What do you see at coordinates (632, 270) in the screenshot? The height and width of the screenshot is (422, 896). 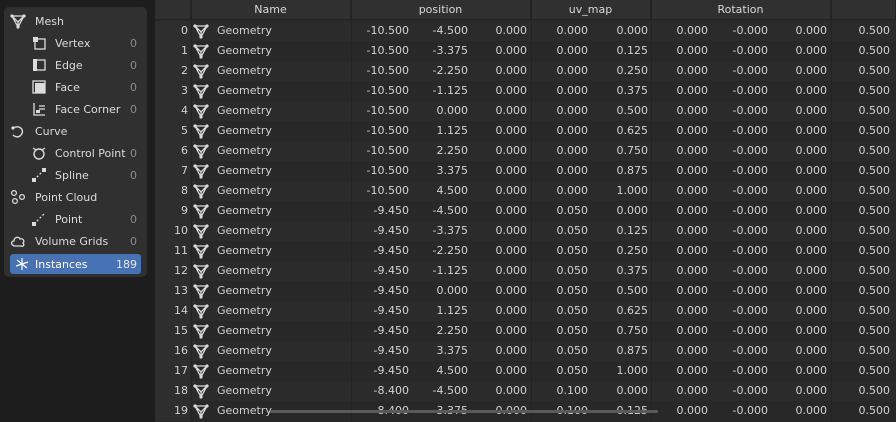 I see `cell-uv-1: 0.375` at bounding box center [632, 270].